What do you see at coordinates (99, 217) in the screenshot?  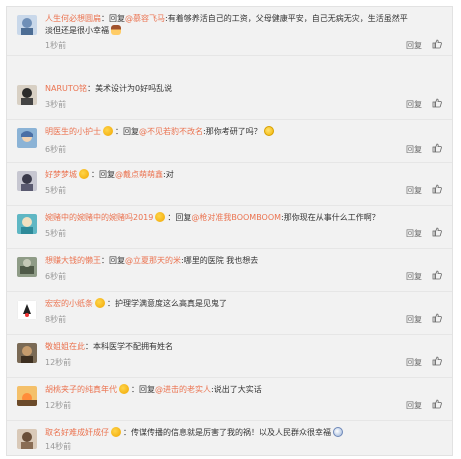 I see `username-link: 婉赌中的婉赌中的婉赌吗2019` at bounding box center [99, 217].